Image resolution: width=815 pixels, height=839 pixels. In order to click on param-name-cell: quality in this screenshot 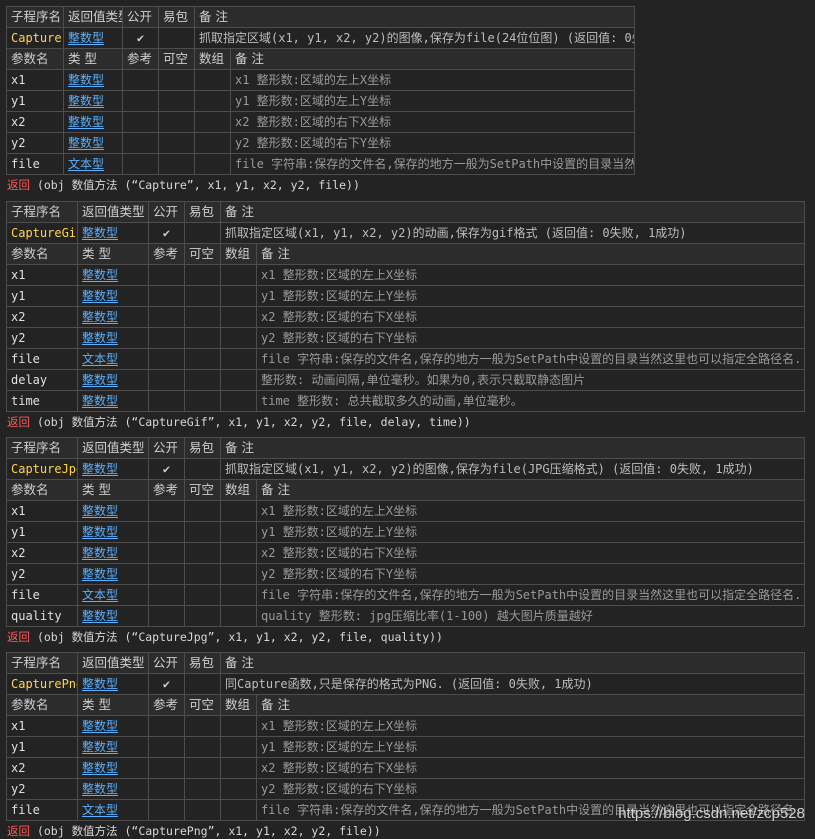, I will do `click(42, 616)`.